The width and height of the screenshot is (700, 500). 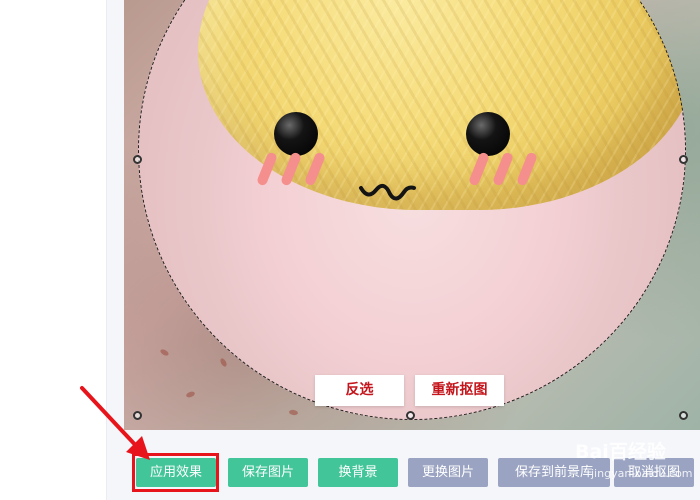 What do you see at coordinates (459, 390) in the screenshot?
I see `recut-button: 重新抠图` at bounding box center [459, 390].